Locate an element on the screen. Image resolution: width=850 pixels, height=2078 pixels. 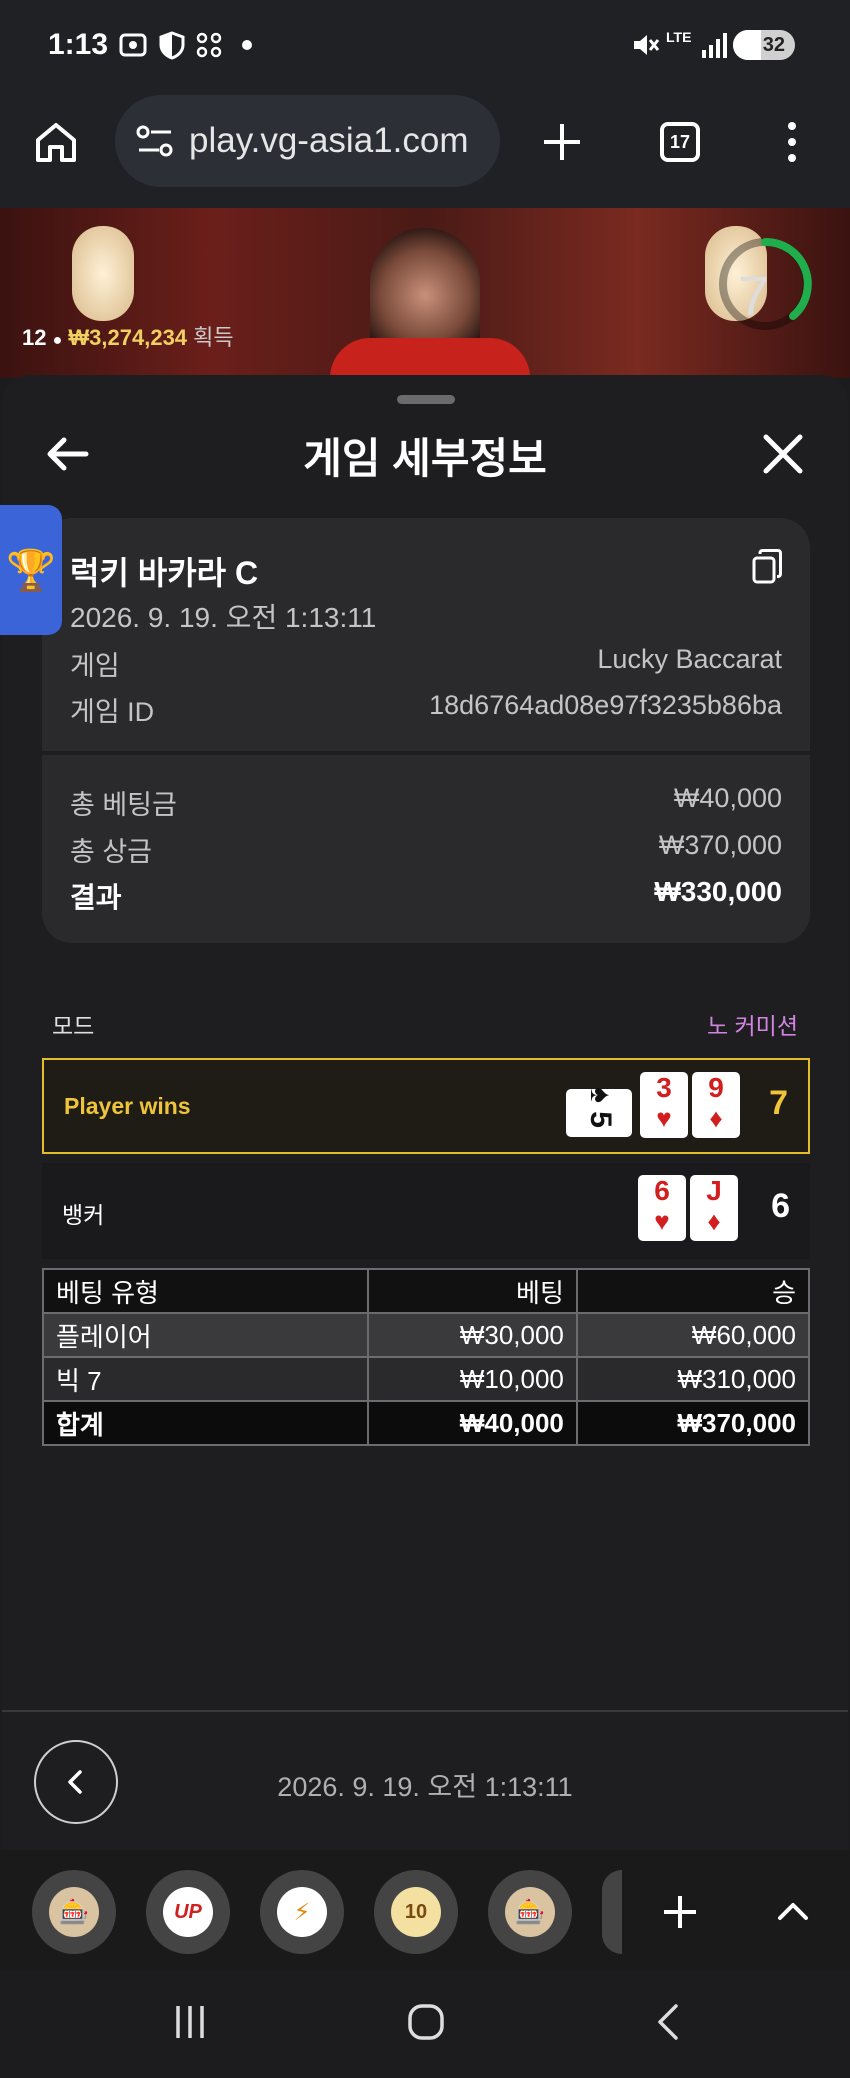
new-tab-icon is located at coordinates (562, 142).